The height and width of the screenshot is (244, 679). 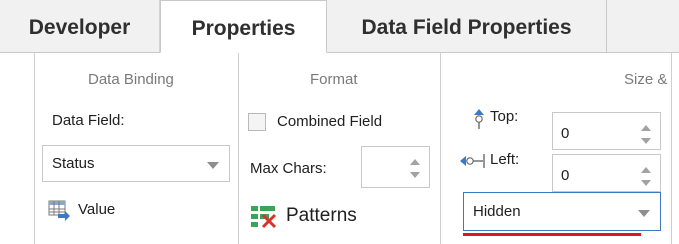 I want to click on value-button: Value, so click(x=108, y=212).